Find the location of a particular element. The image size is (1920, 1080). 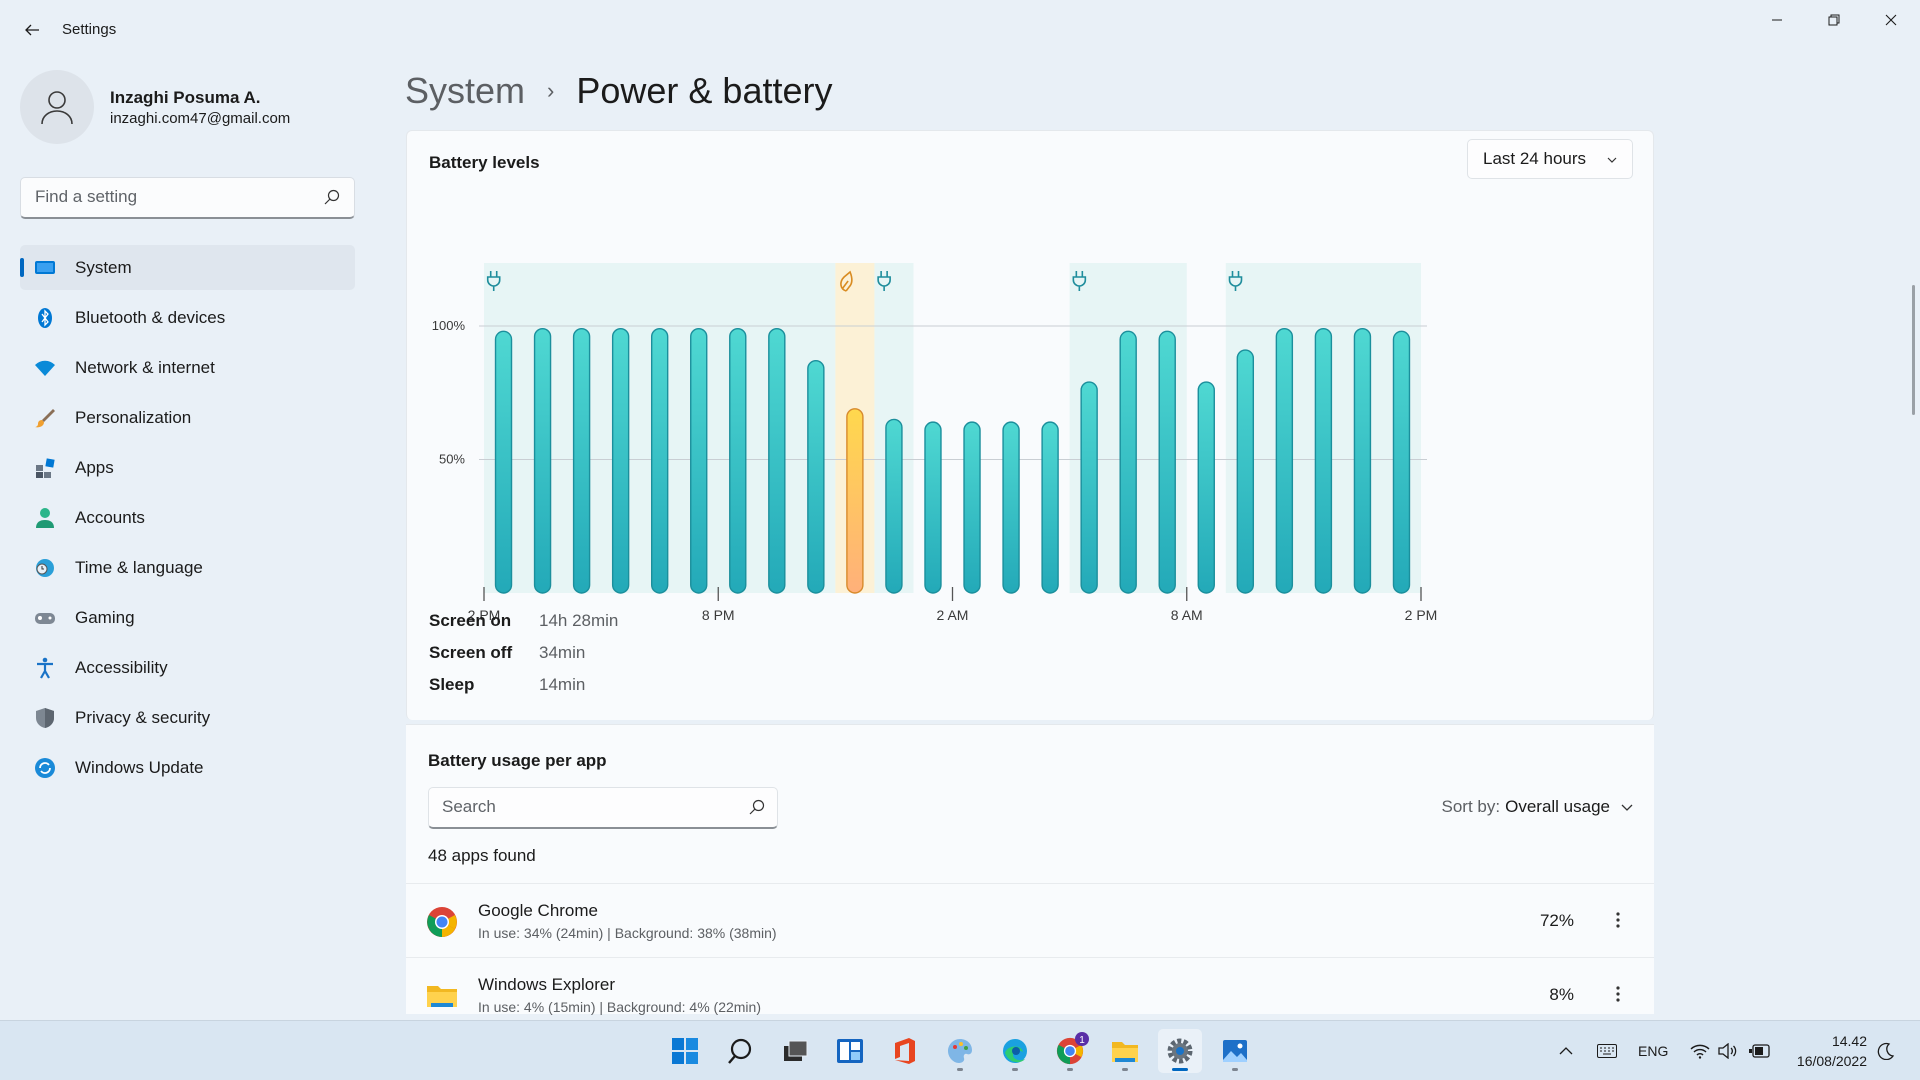

close-icon is located at coordinates (1891, 20).